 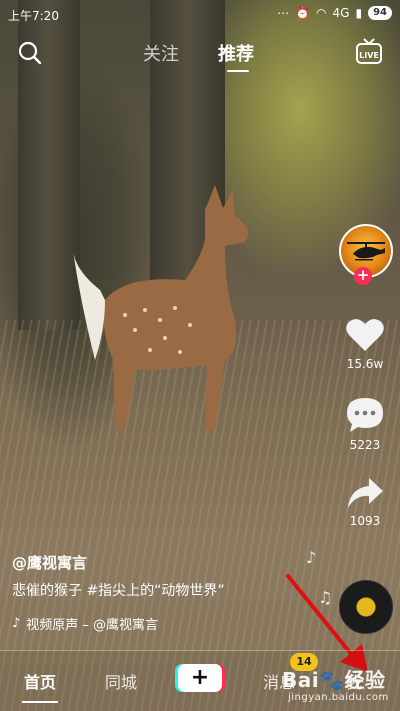 I want to click on watermark-url: jingyan.baidu.com, so click(x=338, y=697).